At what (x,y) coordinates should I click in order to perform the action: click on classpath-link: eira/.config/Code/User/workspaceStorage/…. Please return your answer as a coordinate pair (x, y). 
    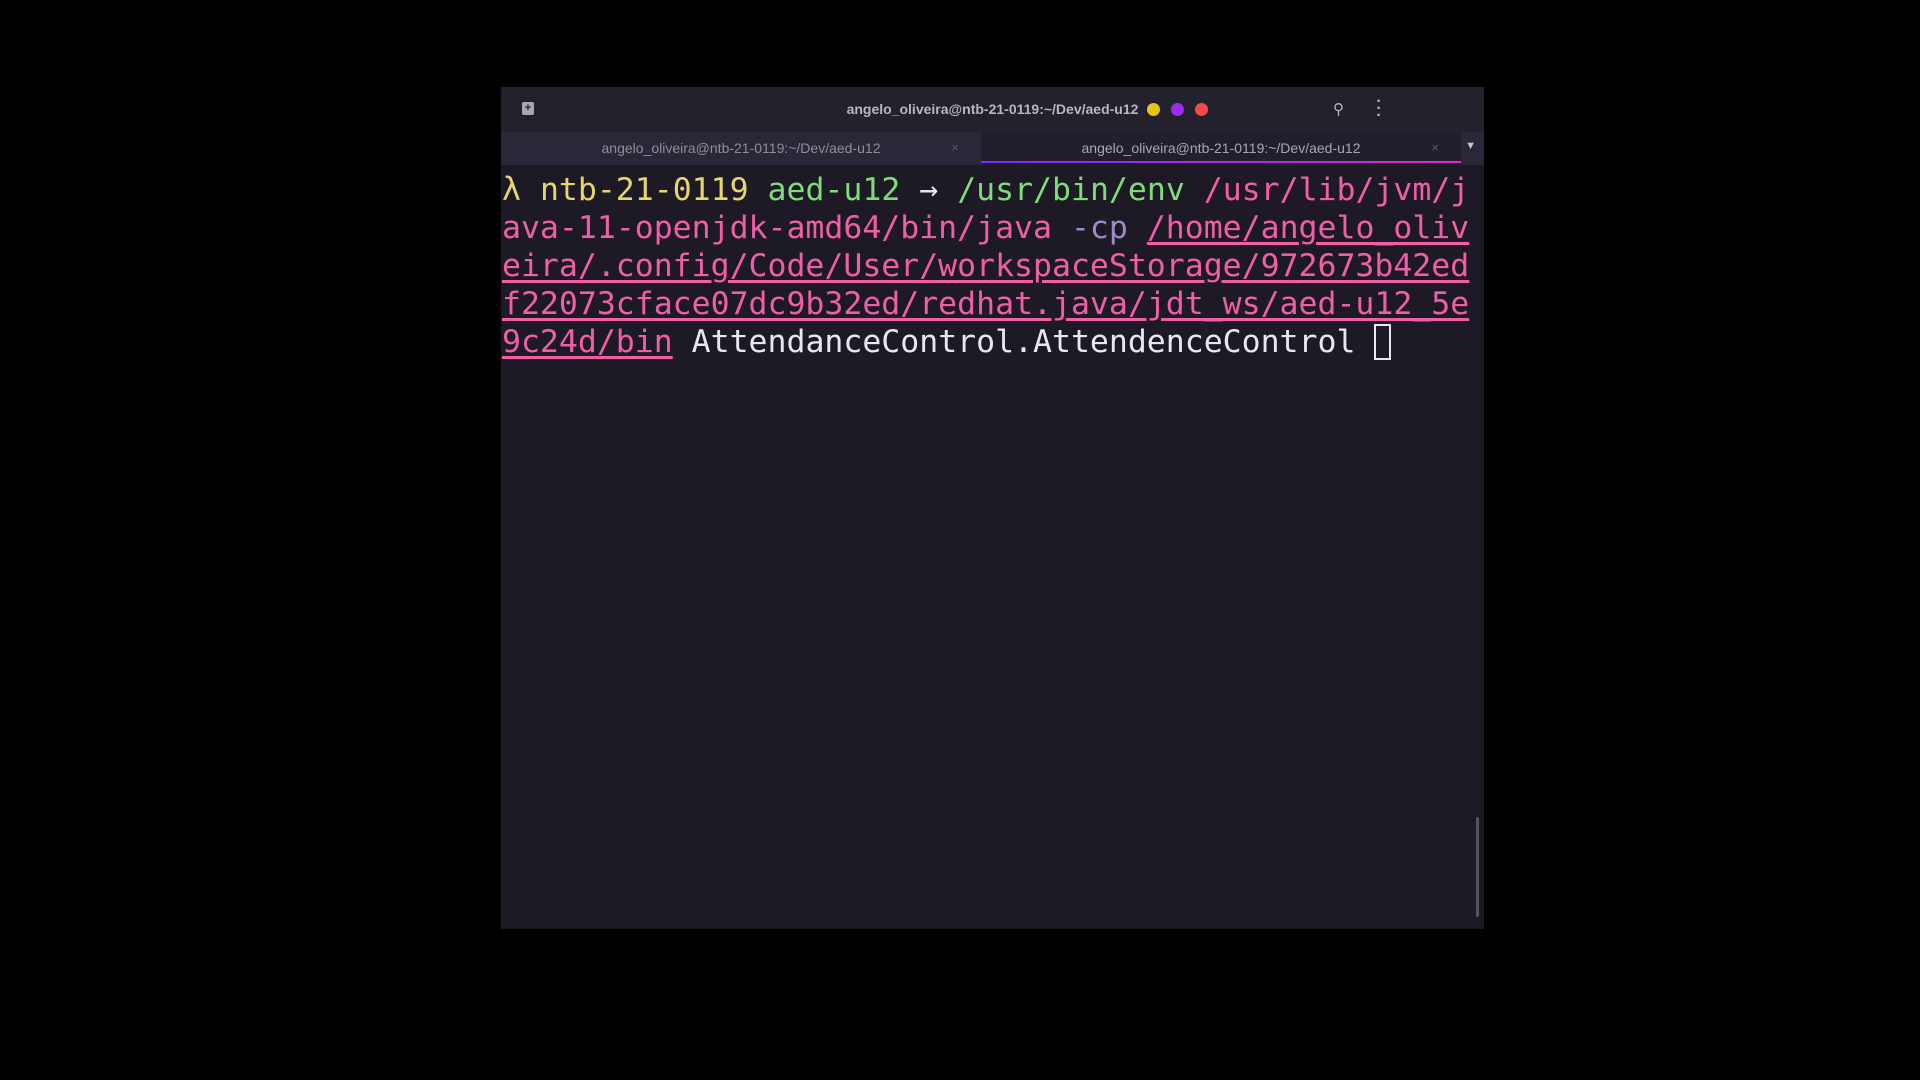
    Looking at the image, I should click on (985, 266).